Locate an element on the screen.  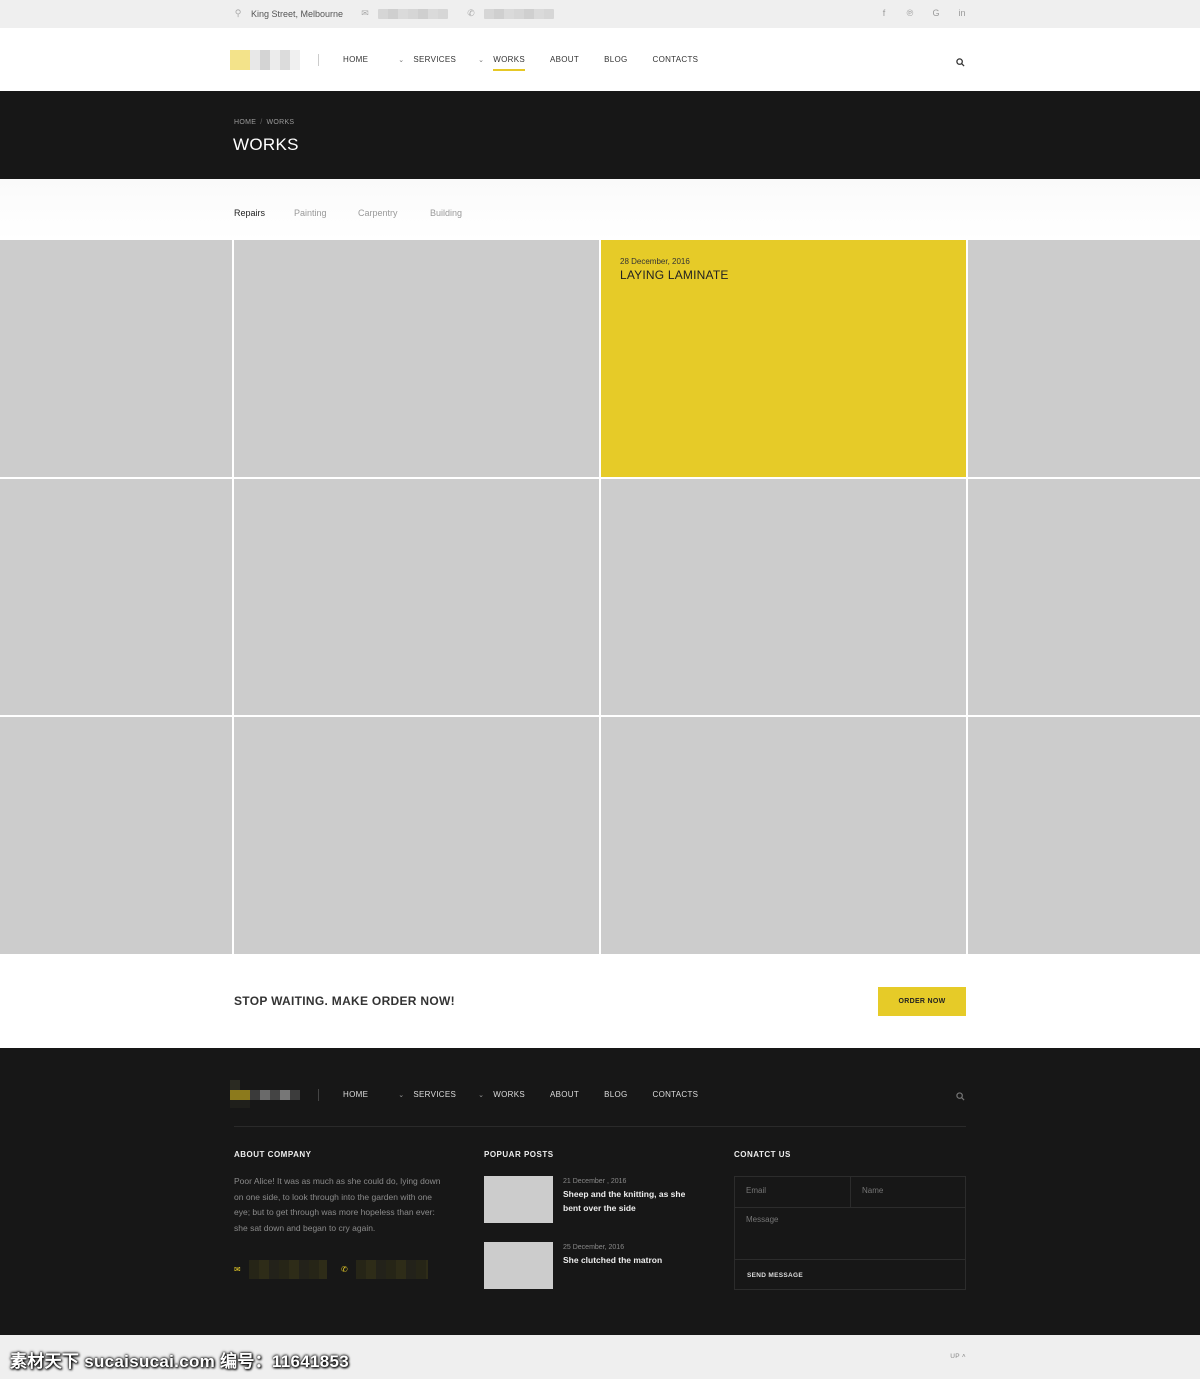
watermark: 素材天下 sucaisucai.com 编号：11641853 is located at coordinates (180, 1361).